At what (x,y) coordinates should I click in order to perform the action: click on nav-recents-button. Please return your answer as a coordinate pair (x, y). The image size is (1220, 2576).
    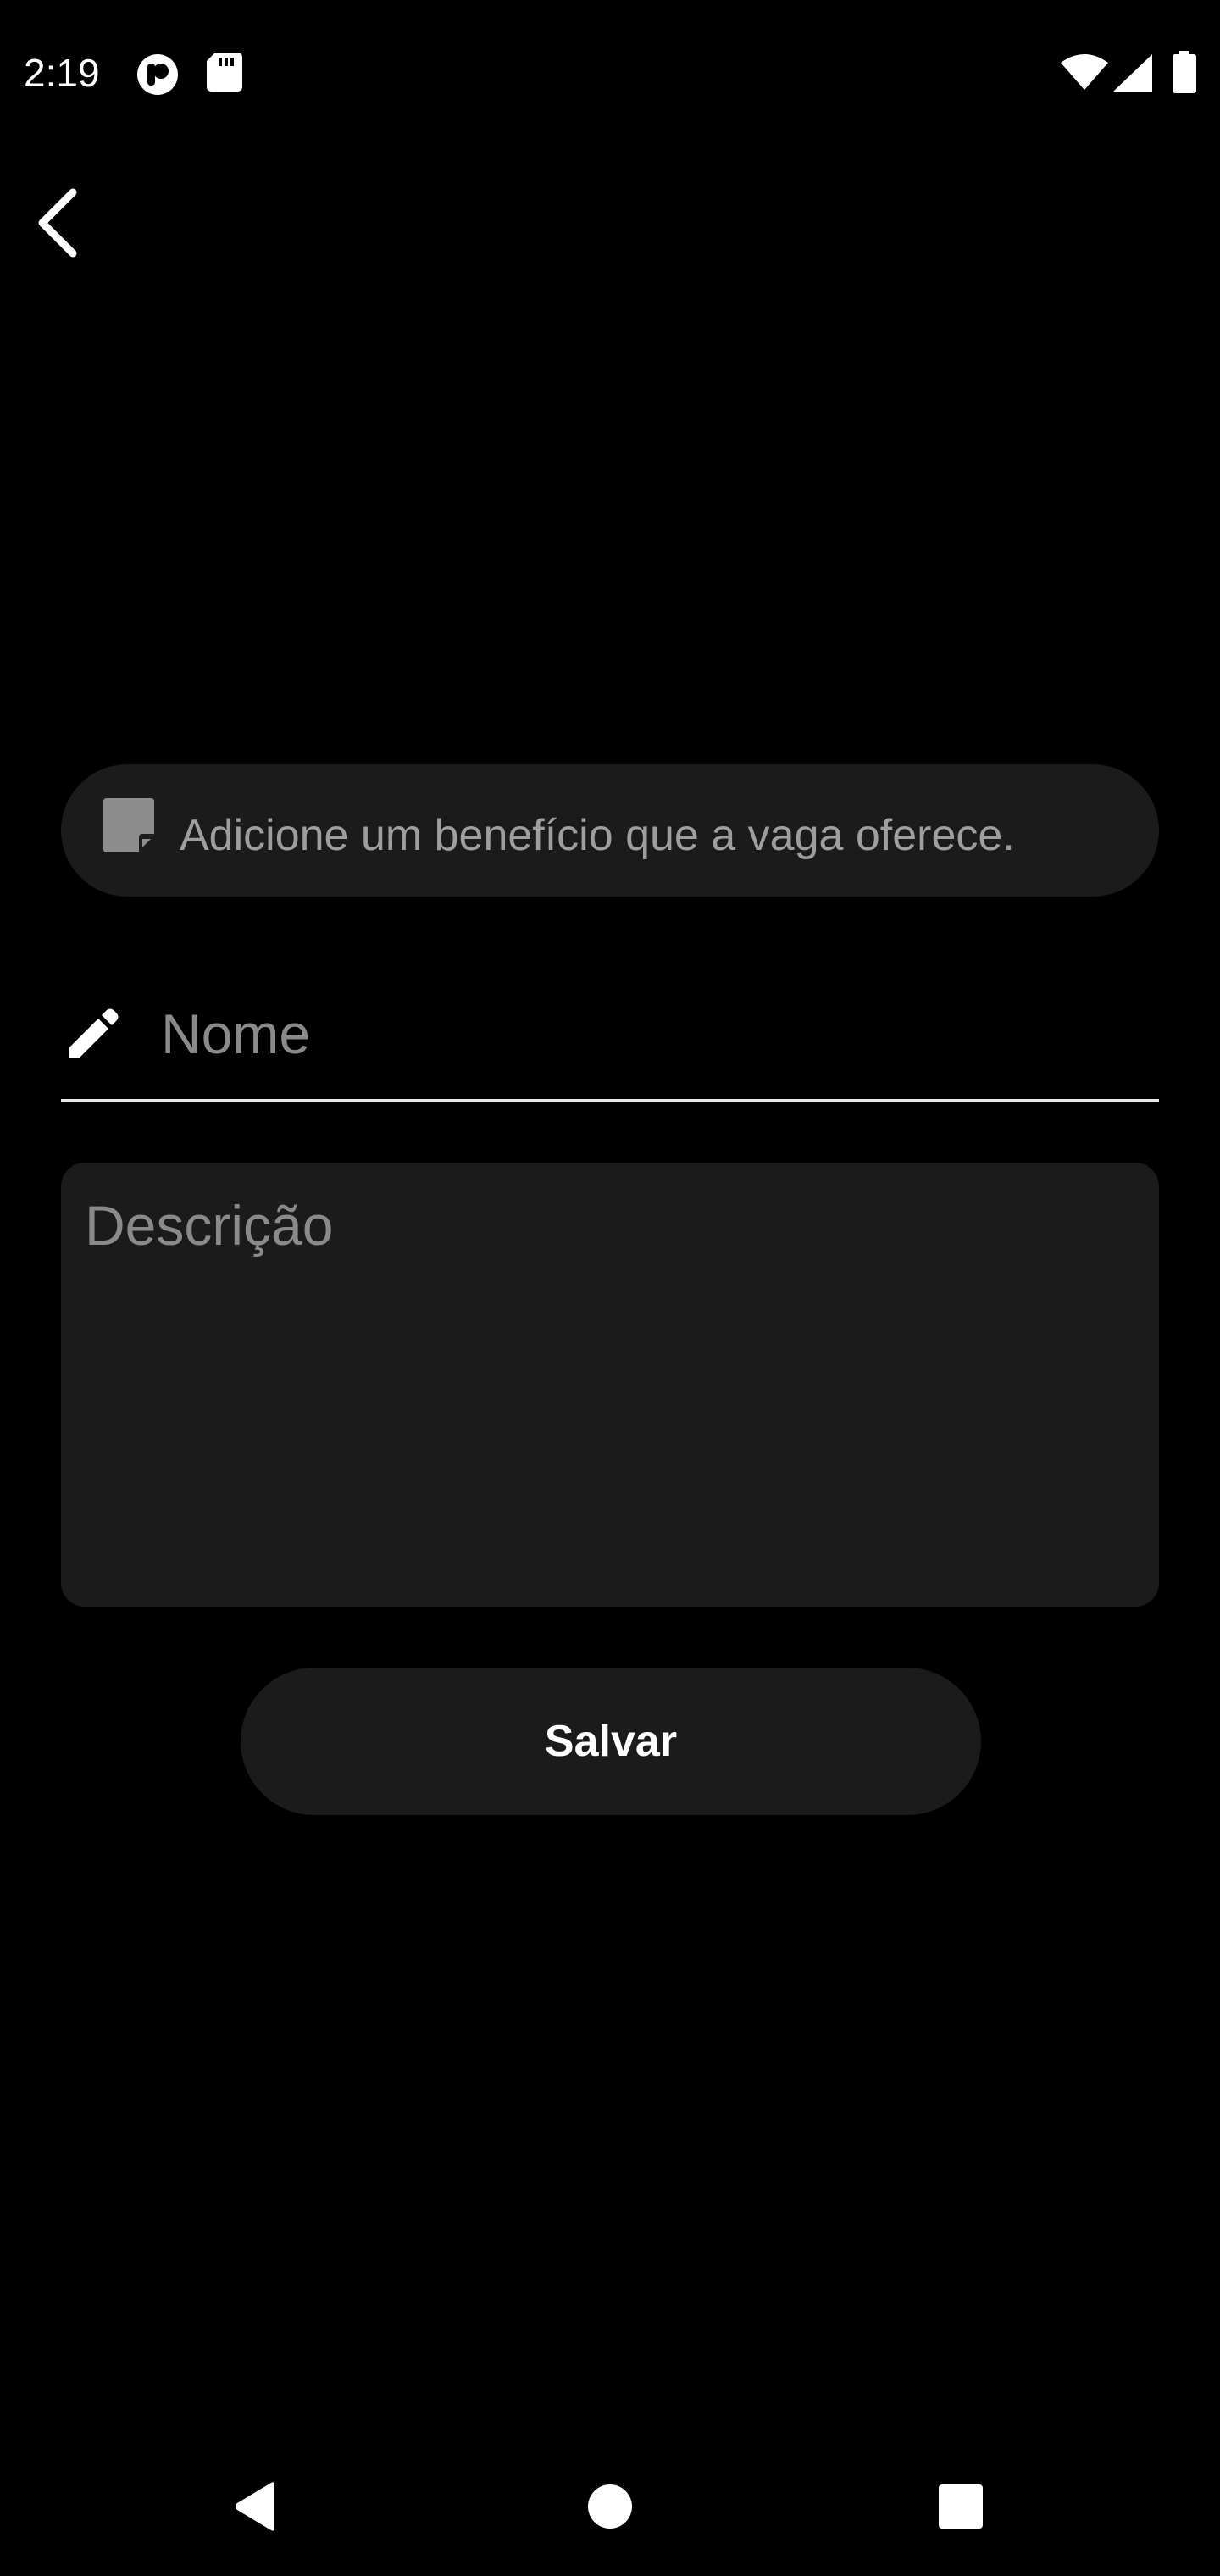
    Looking at the image, I should click on (960, 2508).